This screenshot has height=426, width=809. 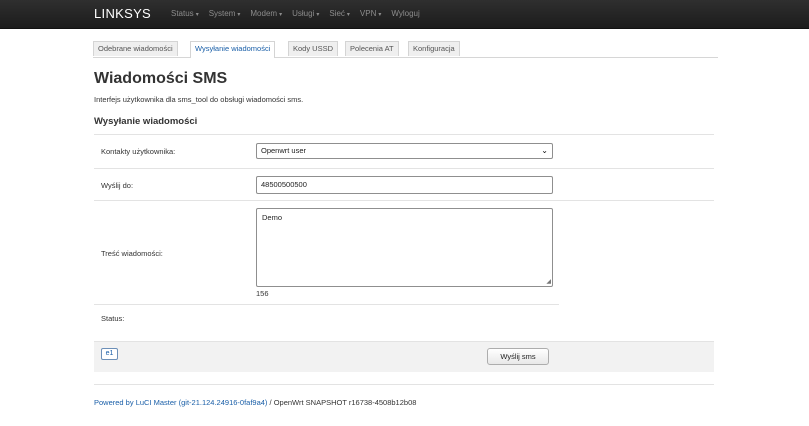 What do you see at coordinates (339, 13) in the screenshot?
I see `menu-item-network: Sieć ▾` at bounding box center [339, 13].